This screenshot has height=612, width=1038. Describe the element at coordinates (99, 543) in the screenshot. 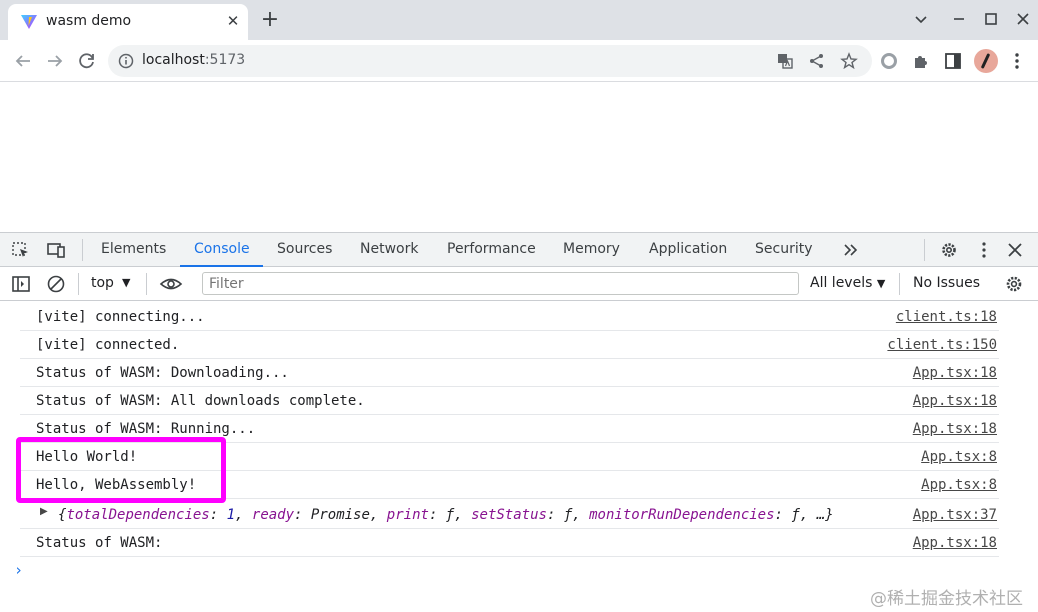

I see `message-text: Status of WASM:` at that location.